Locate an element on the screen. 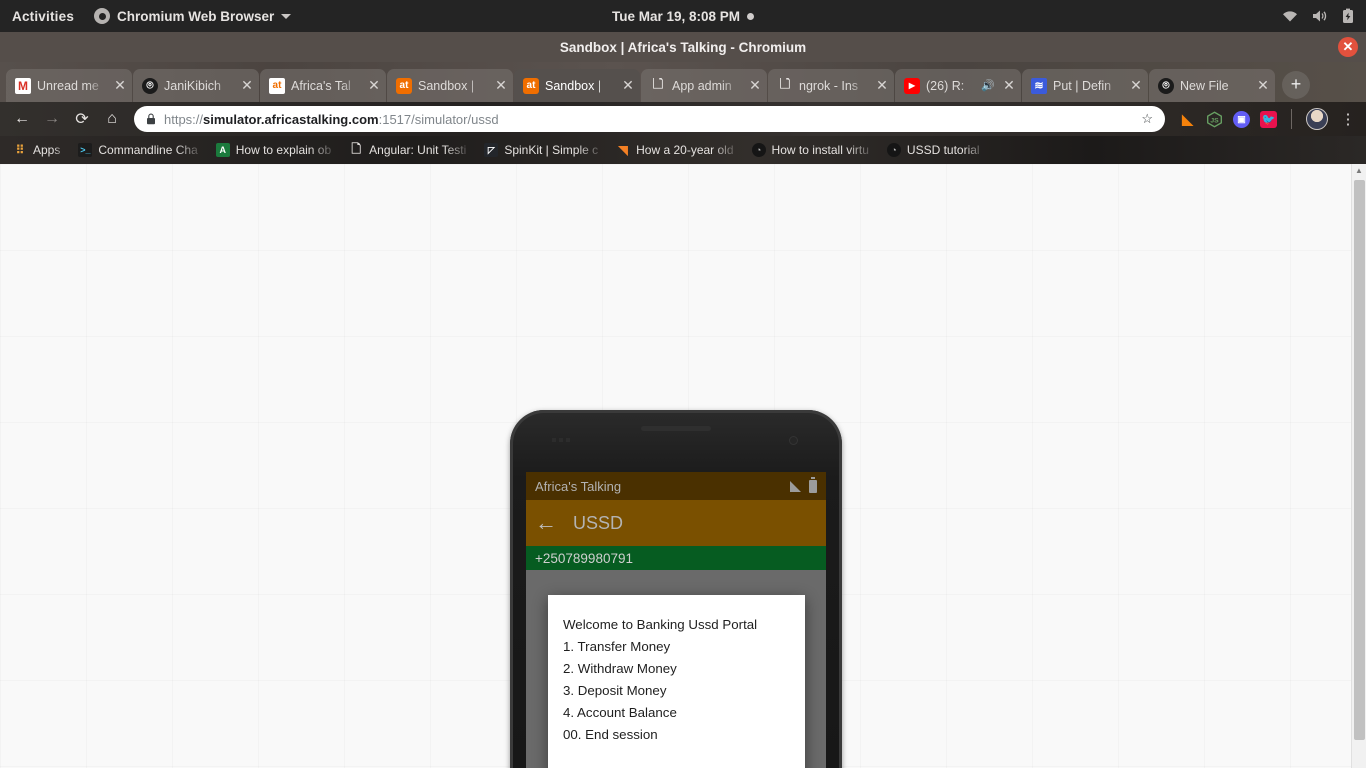 This screenshot has height=768, width=1366. simulator-status-bar: Africa's Talking is located at coordinates (676, 486).